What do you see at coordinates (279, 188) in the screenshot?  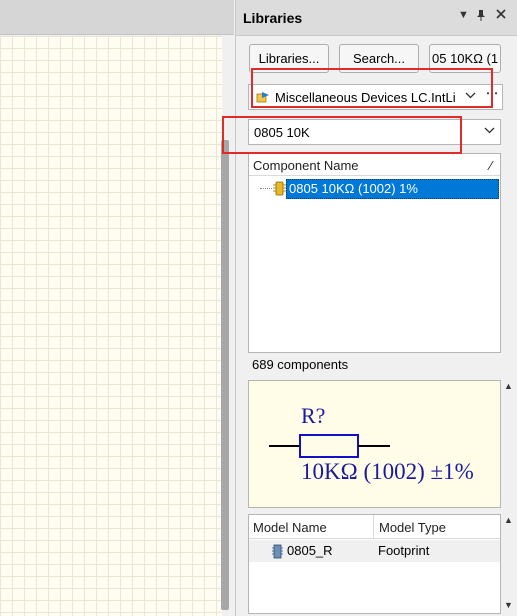 I see `component-icon` at bounding box center [279, 188].